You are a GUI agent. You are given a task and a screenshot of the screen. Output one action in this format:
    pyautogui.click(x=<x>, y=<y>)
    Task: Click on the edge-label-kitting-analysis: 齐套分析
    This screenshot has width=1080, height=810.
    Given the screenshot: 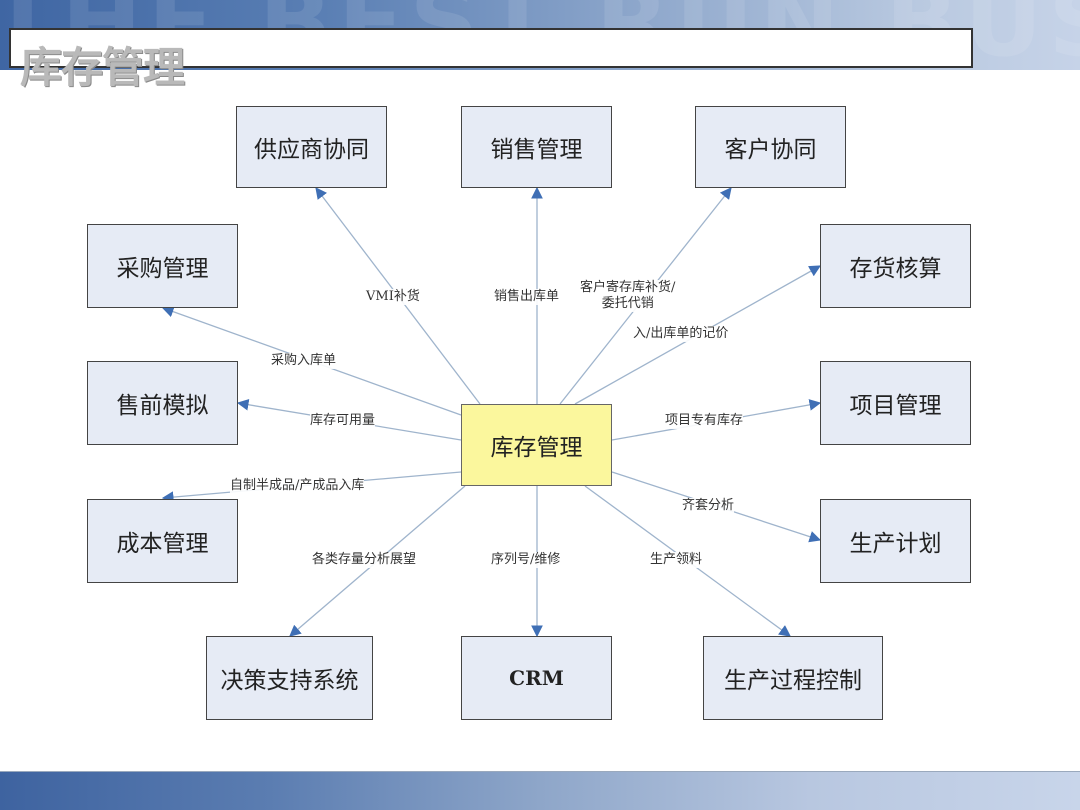 What is the action you would take?
    pyautogui.click(x=708, y=506)
    